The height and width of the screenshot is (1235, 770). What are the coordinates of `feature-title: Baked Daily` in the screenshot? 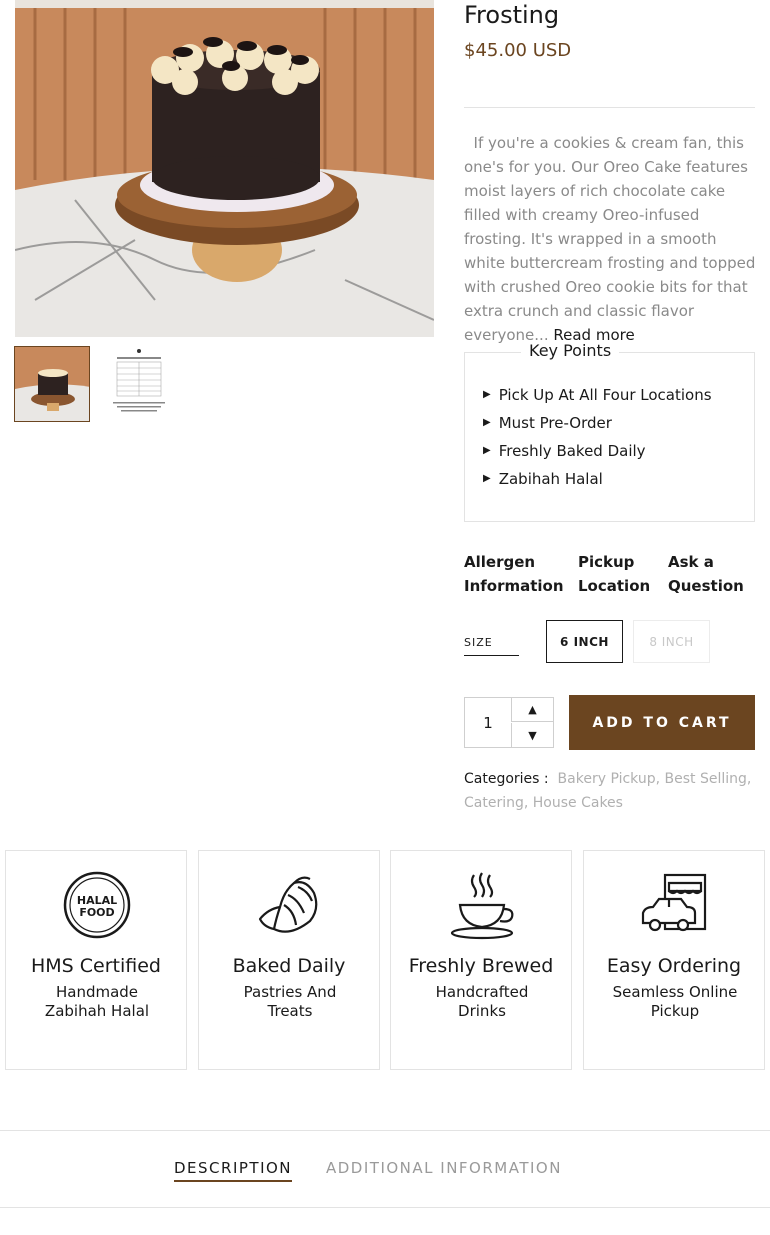 It's located at (289, 966).